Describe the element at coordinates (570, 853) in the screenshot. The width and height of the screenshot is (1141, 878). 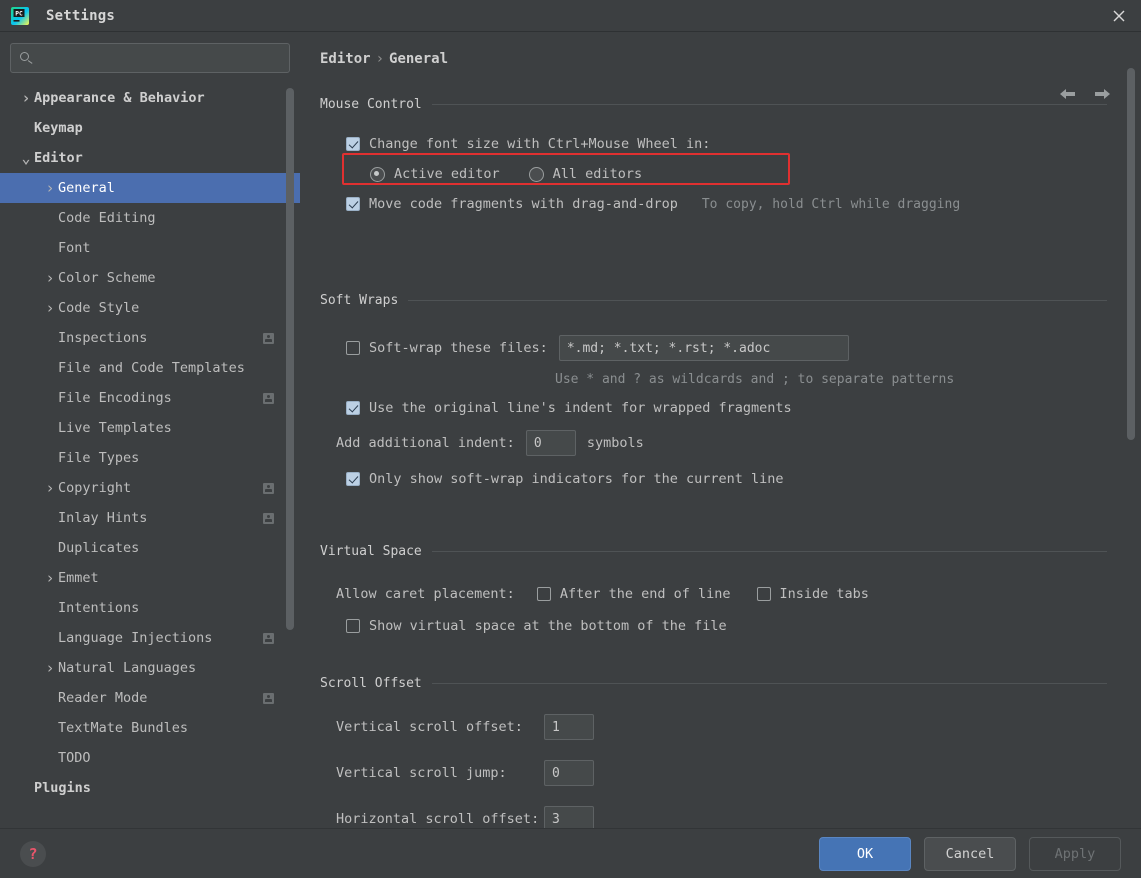
I see `dialog-footer: ? OK Cancel Apply` at that location.